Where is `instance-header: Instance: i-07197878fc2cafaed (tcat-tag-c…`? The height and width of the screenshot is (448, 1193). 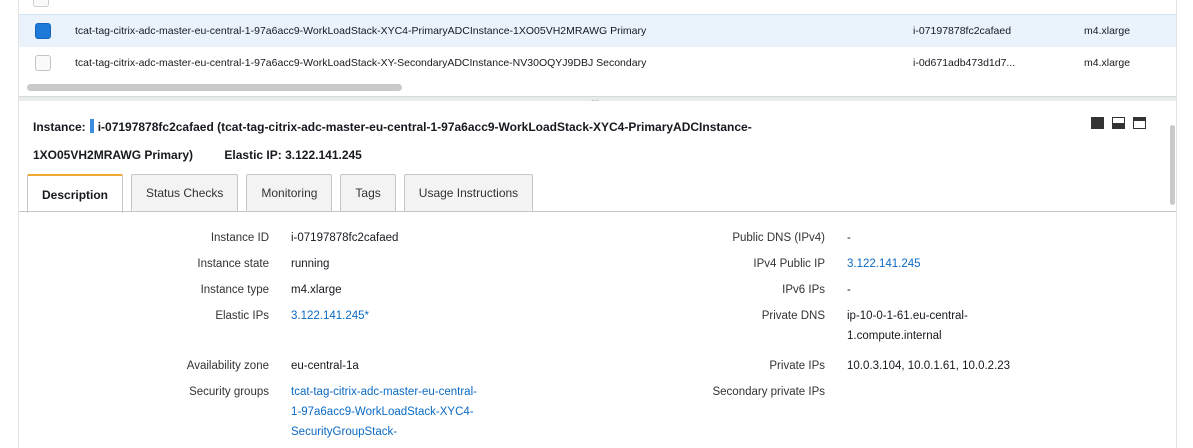
instance-header: Instance: i-07197878fc2cafaed (tcat-tag-c… is located at coordinates (533, 141).